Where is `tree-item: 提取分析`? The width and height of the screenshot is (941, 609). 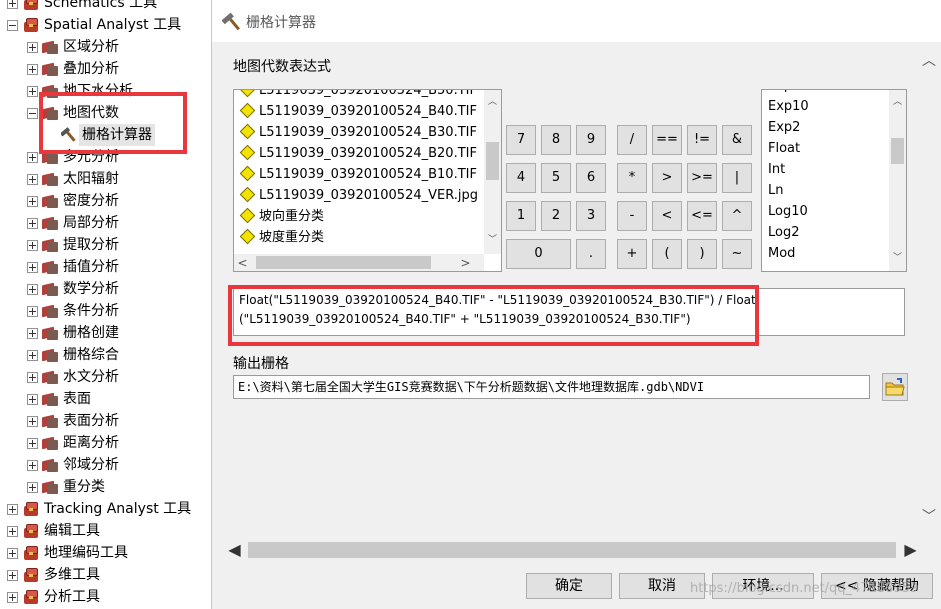
tree-item: 提取分析 is located at coordinates (105, 245).